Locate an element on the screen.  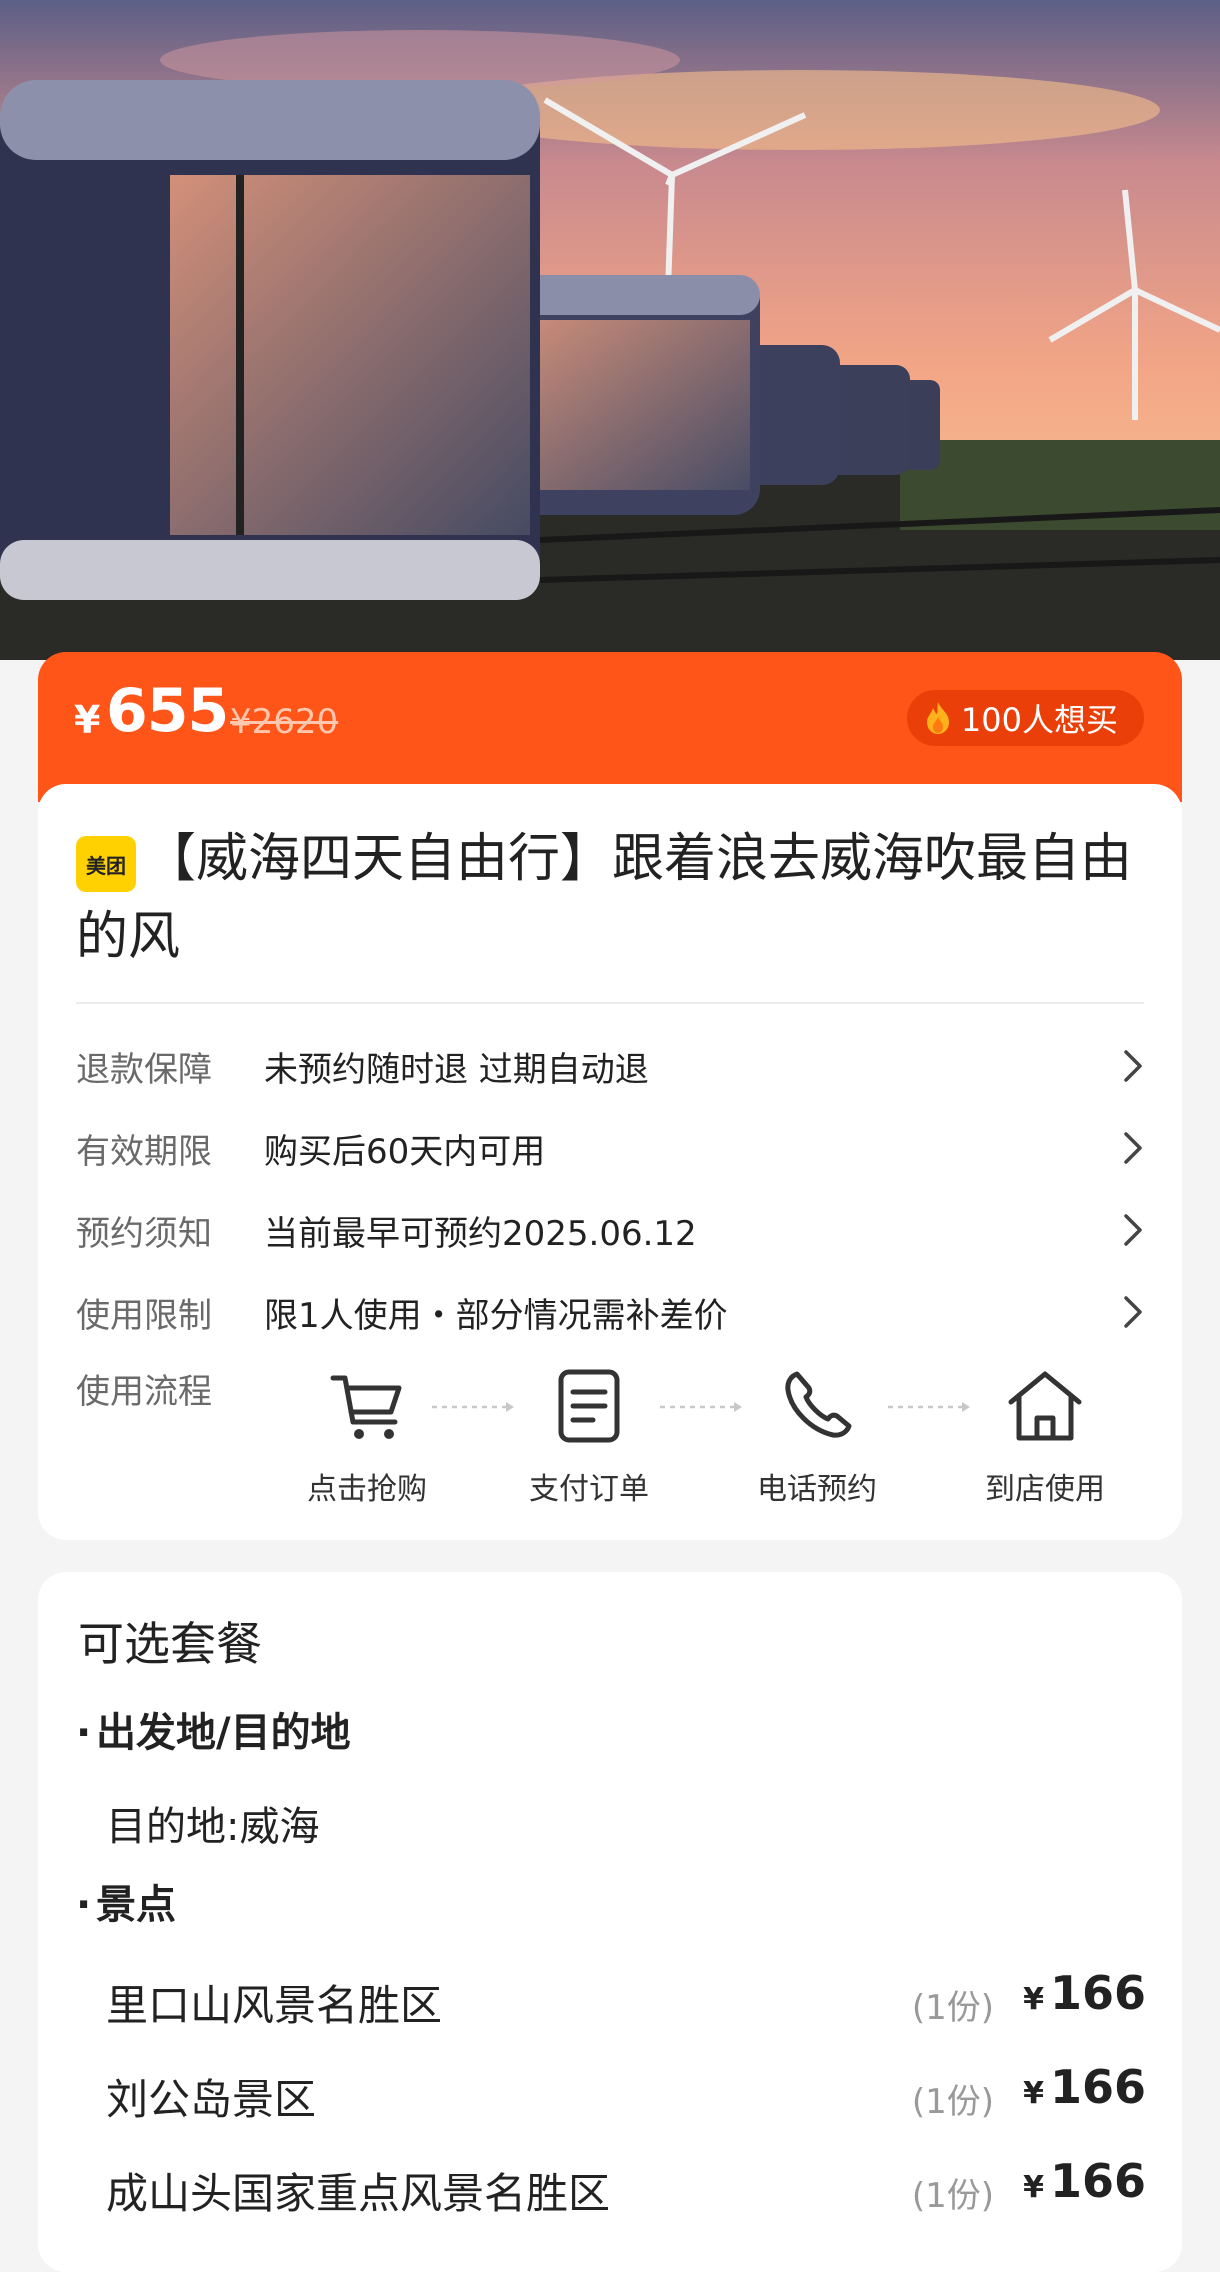
info-label: 退款保障 is located at coordinates (144, 1069).